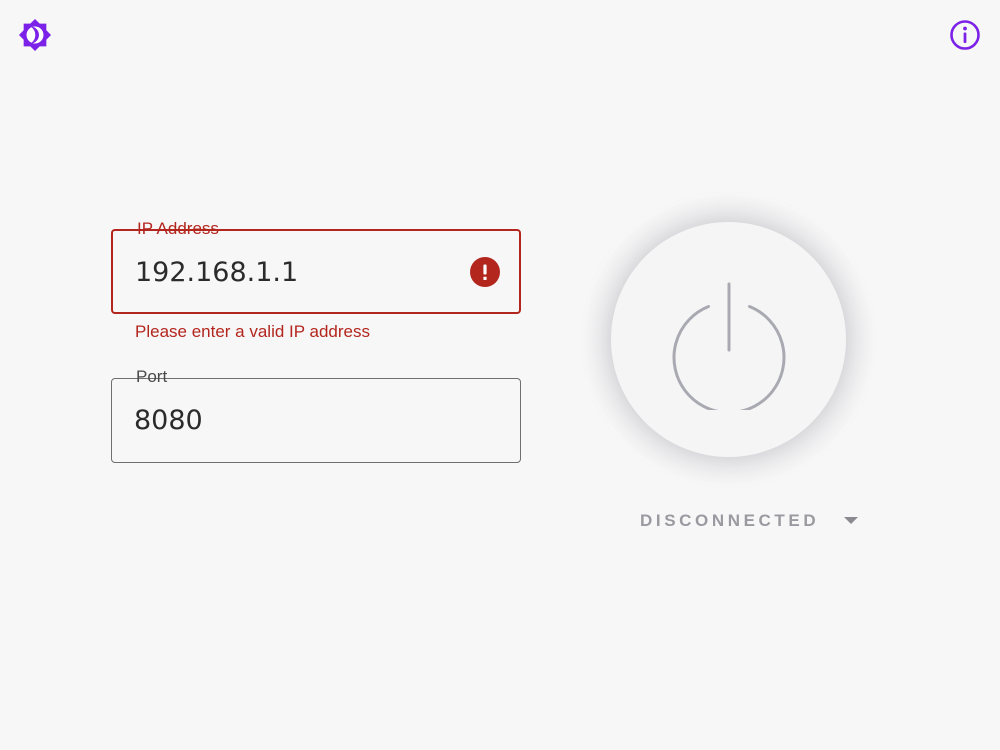 This screenshot has width=1000, height=750. I want to click on power-icon, so click(728, 346).